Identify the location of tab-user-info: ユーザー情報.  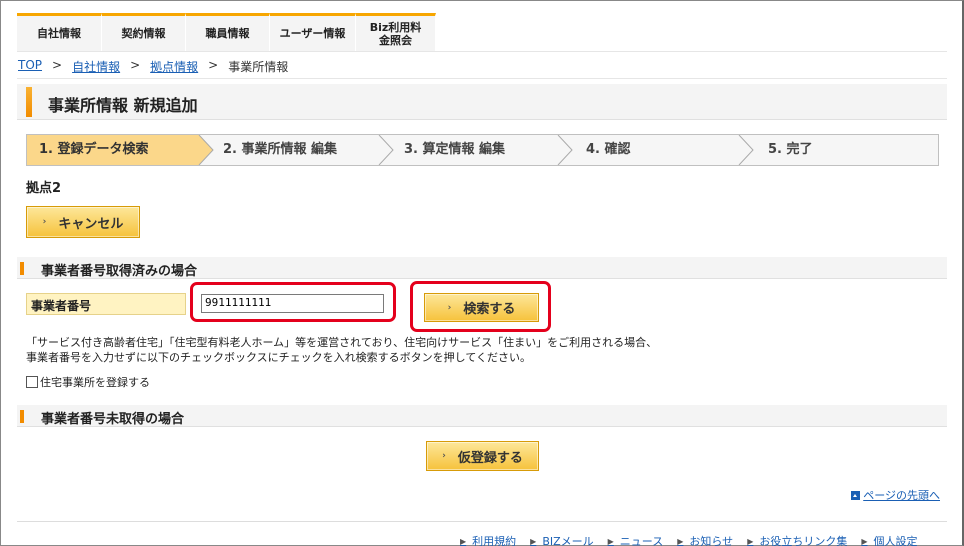
(313, 32).